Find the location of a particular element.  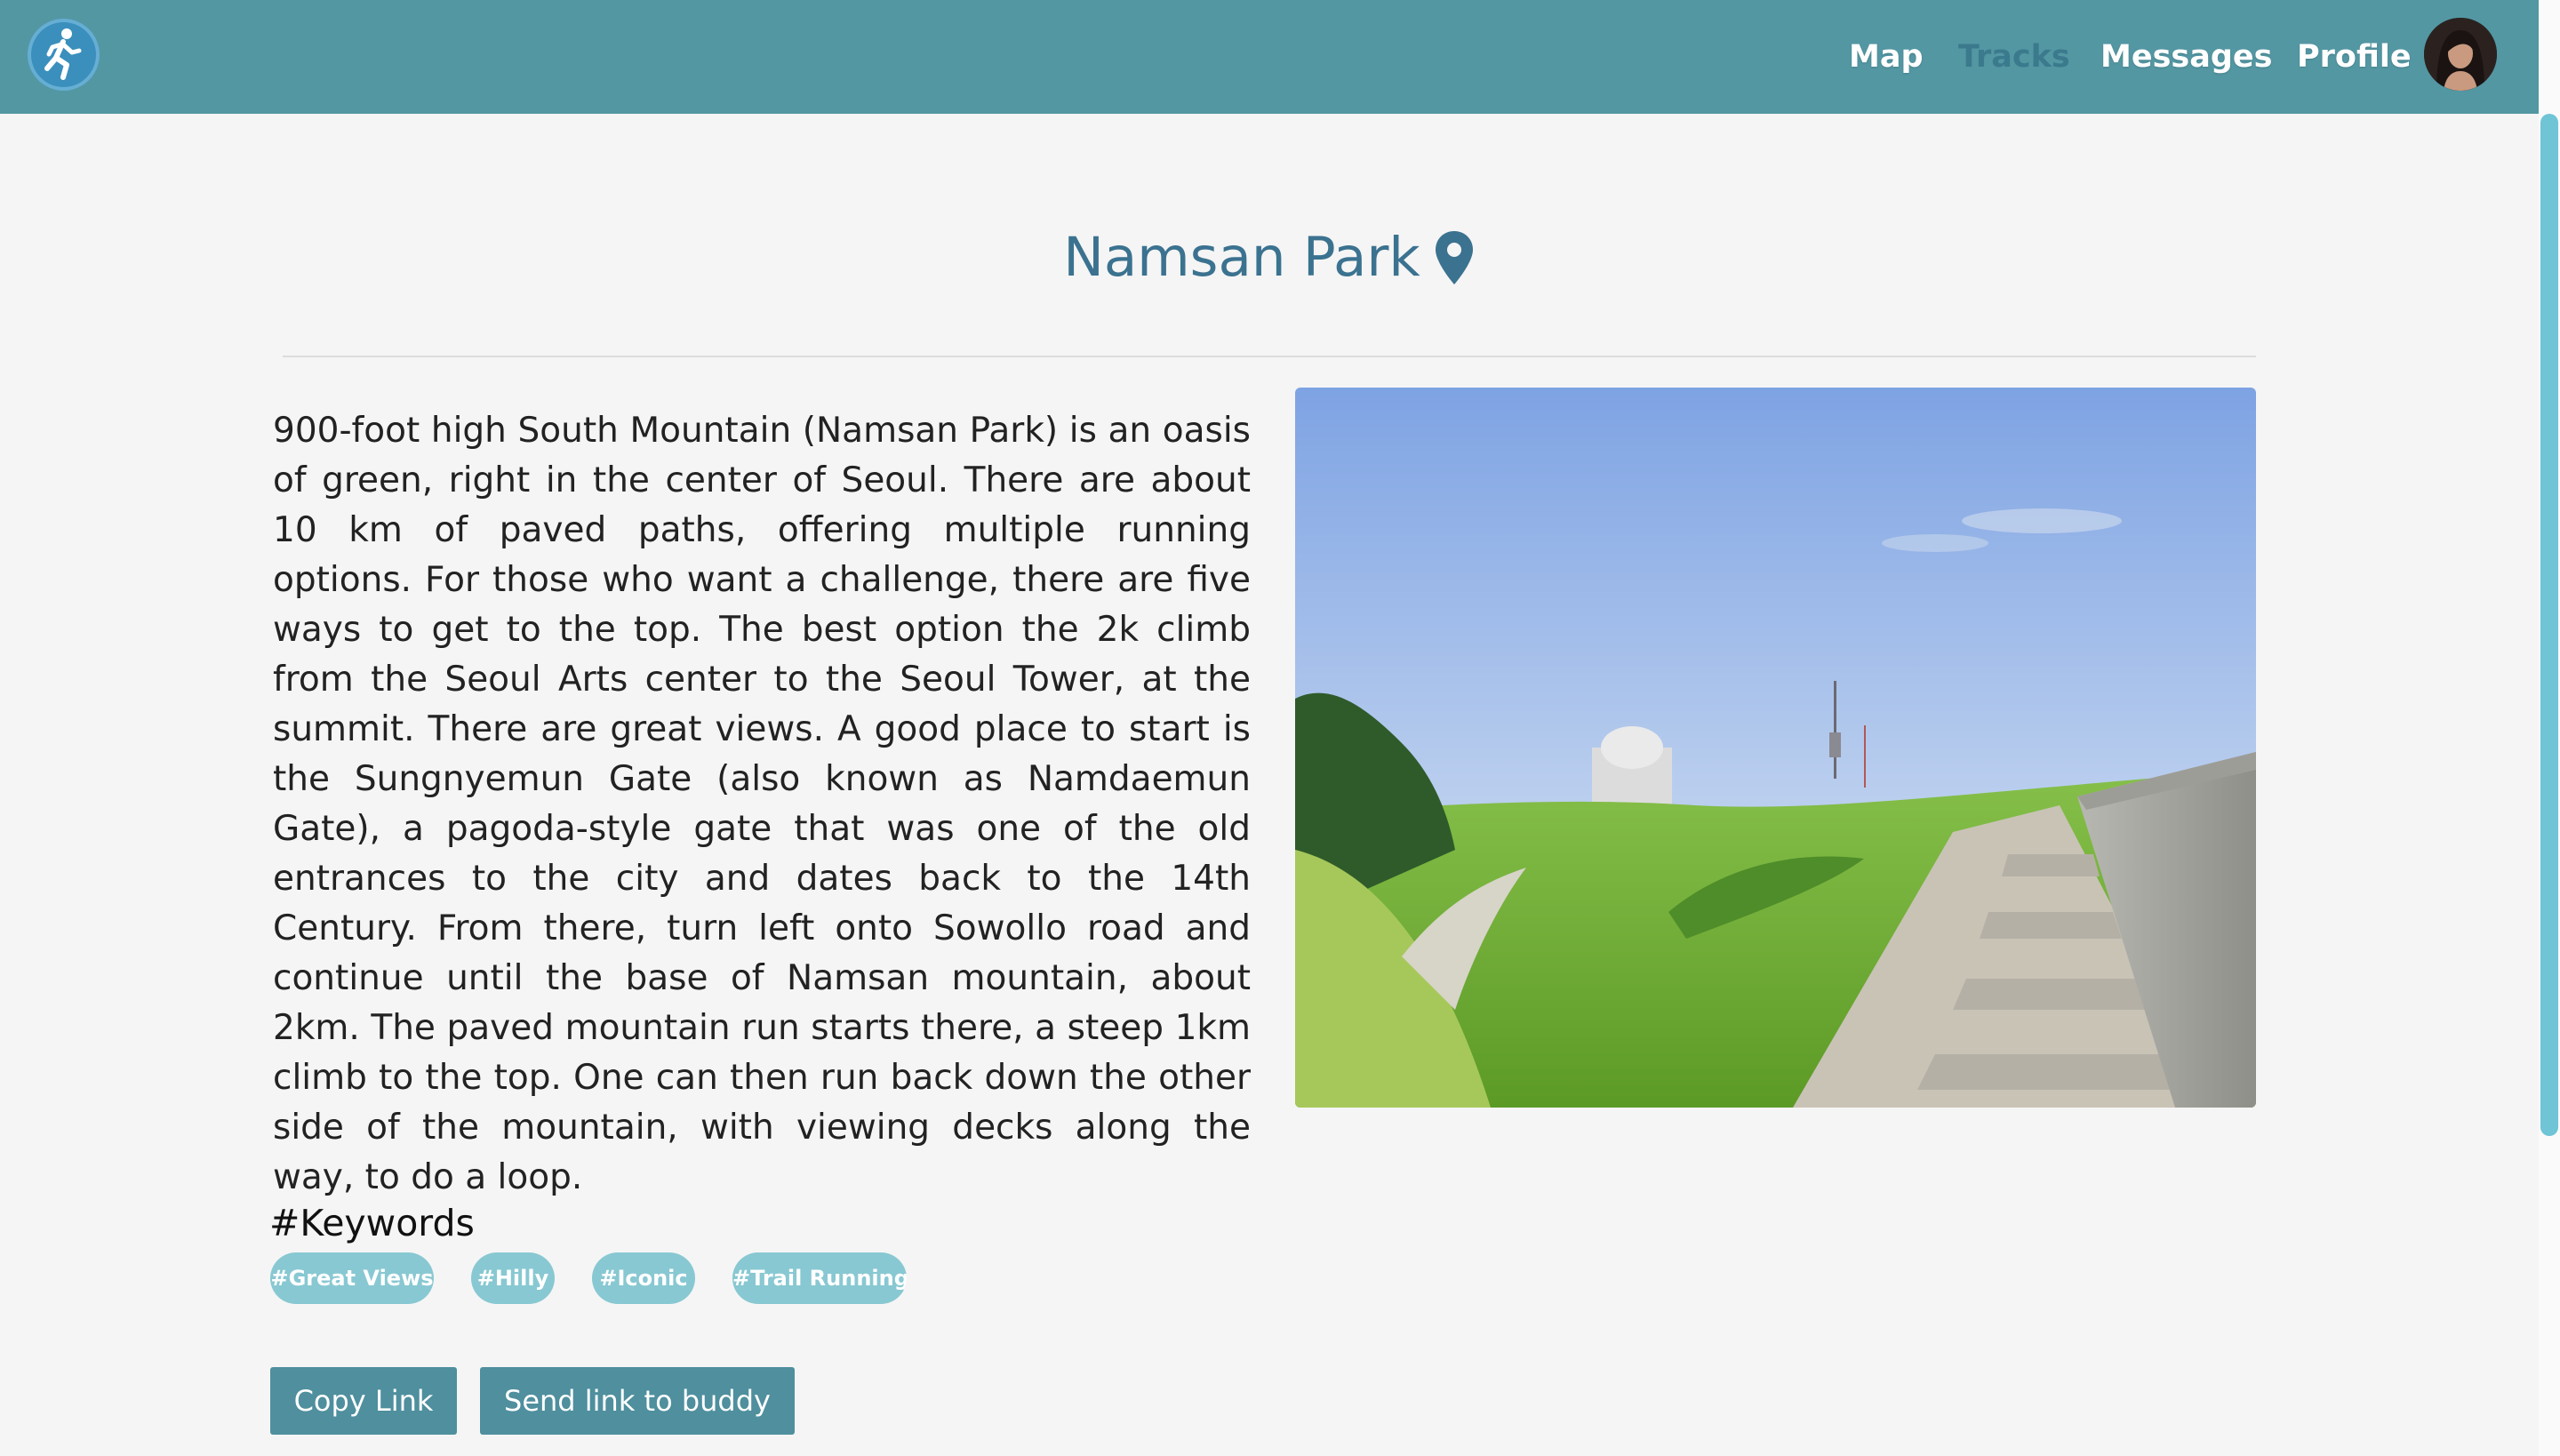

copy-link-button: Copy Link is located at coordinates (363, 1401).